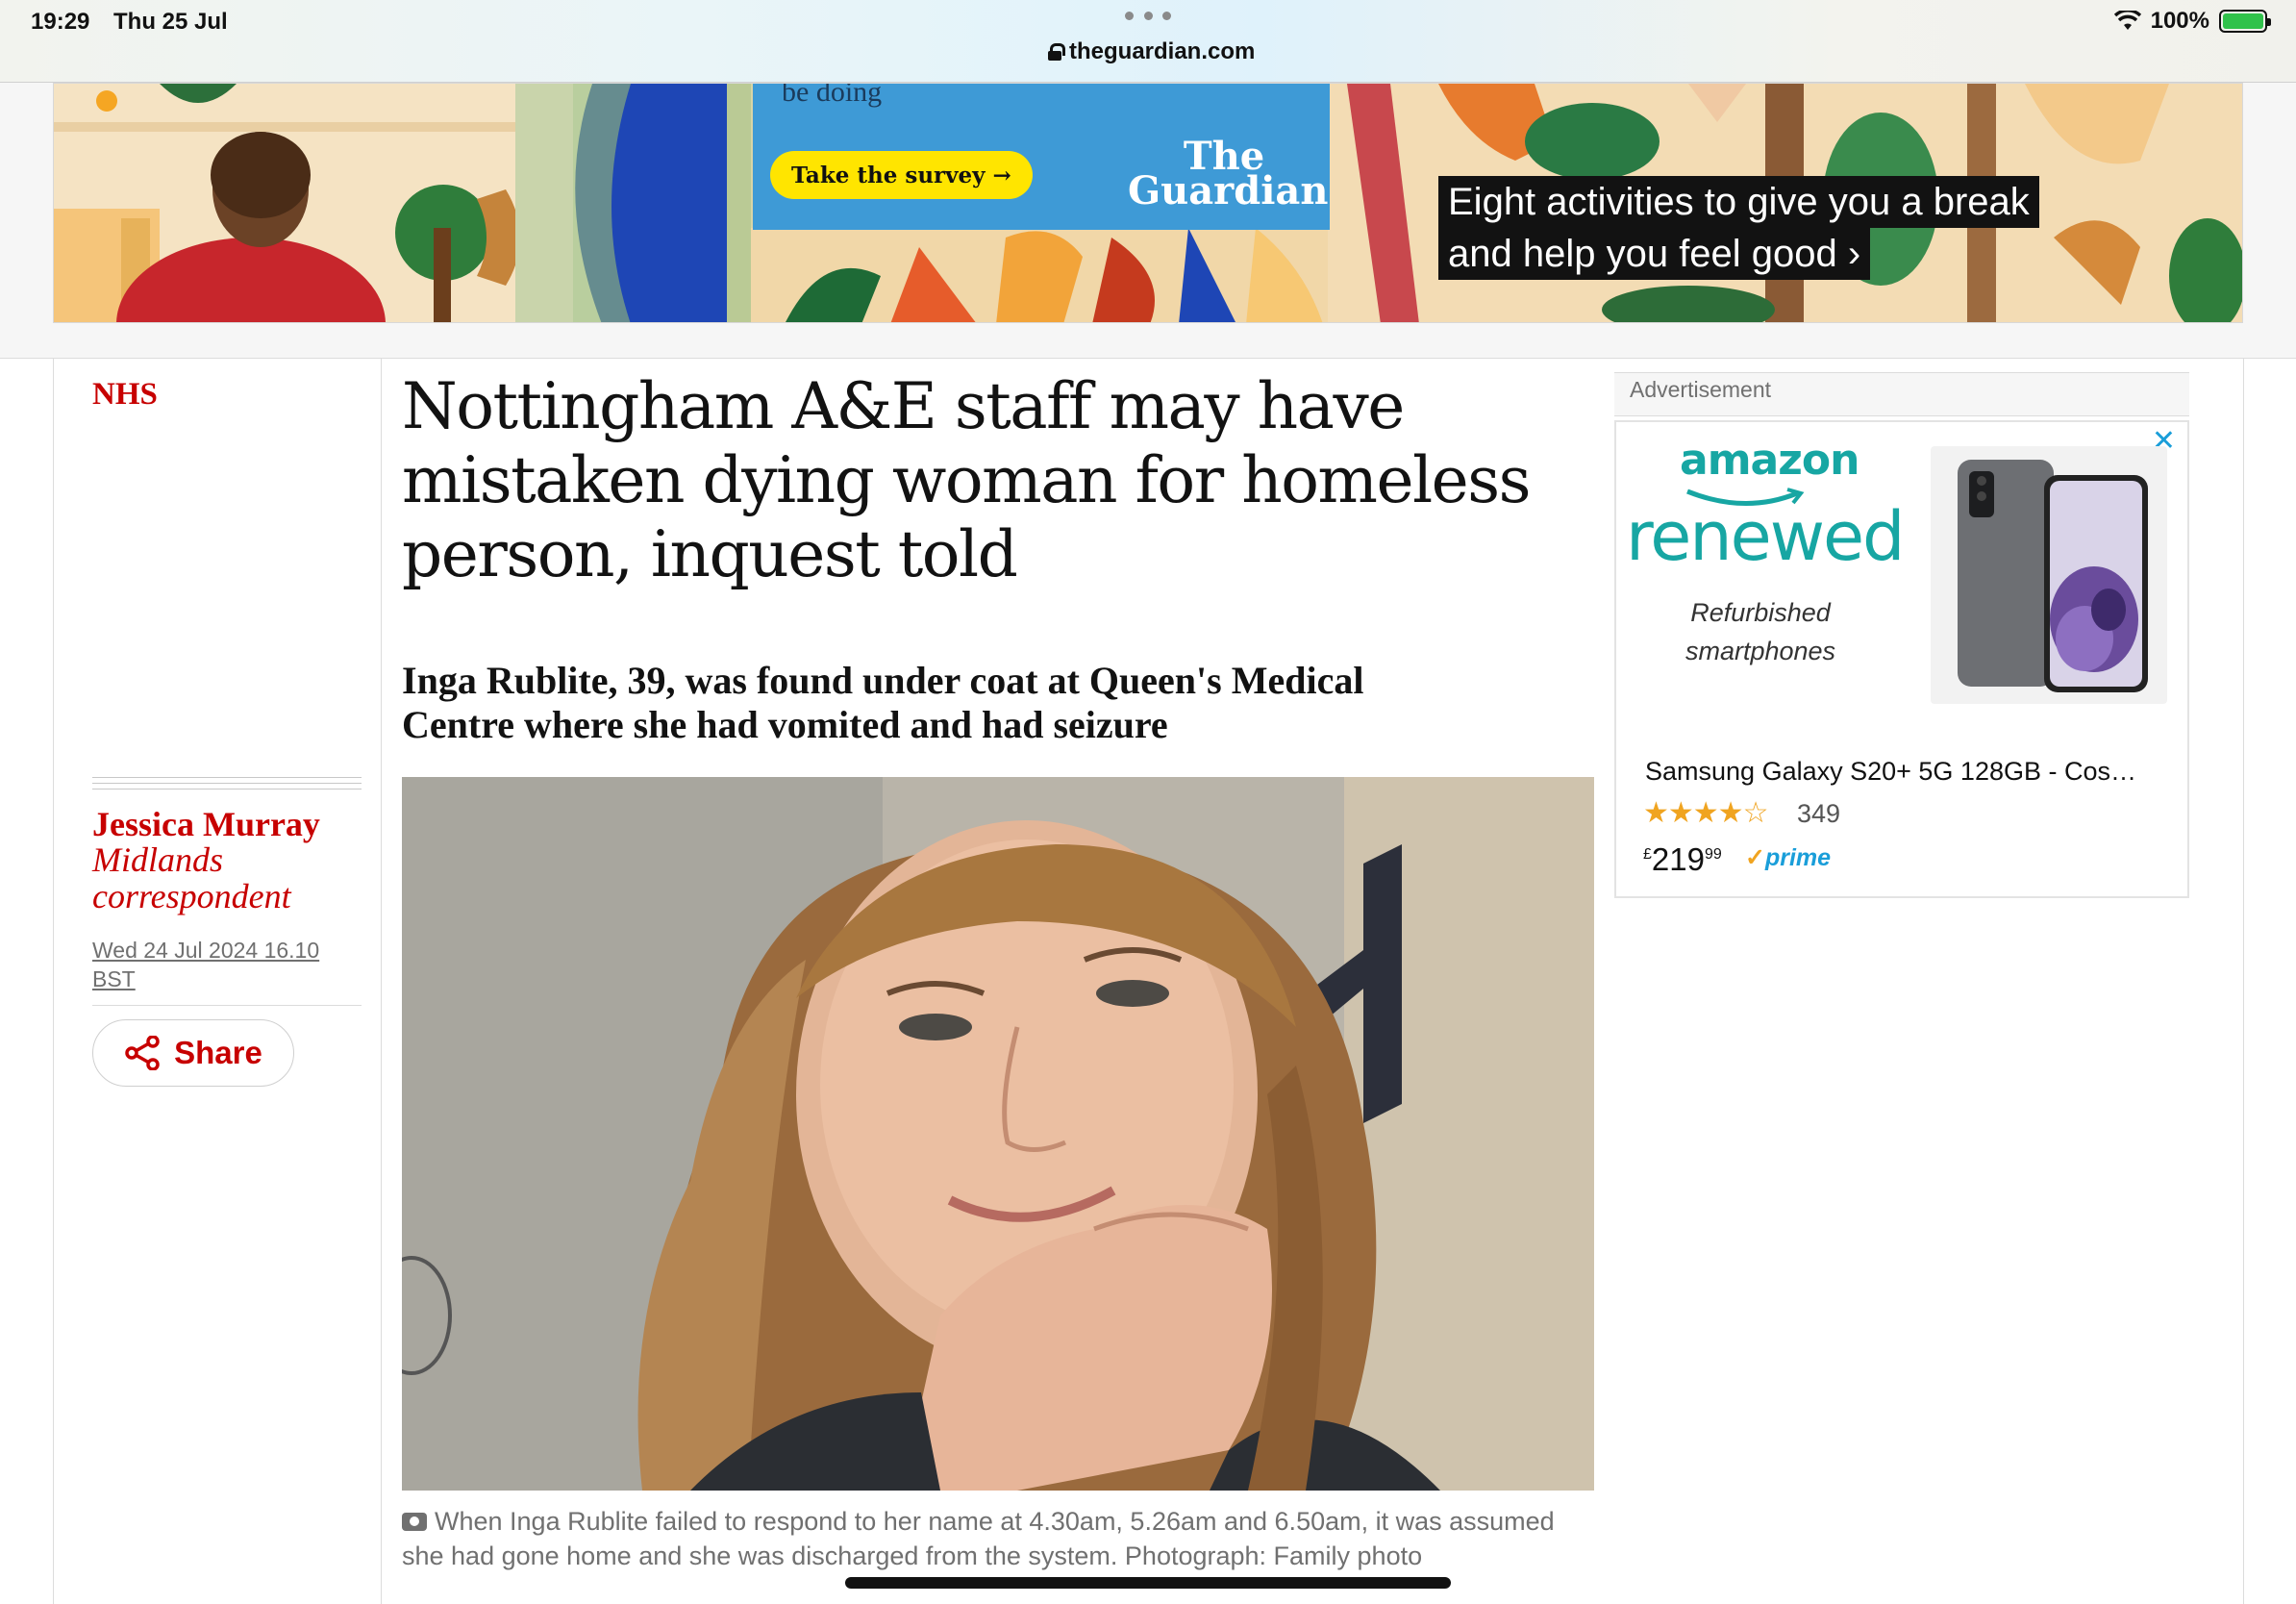 The width and height of the screenshot is (2296, 1604). What do you see at coordinates (1713, 854) in the screenshot?
I see `price-pence: 99` at bounding box center [1713, 854].